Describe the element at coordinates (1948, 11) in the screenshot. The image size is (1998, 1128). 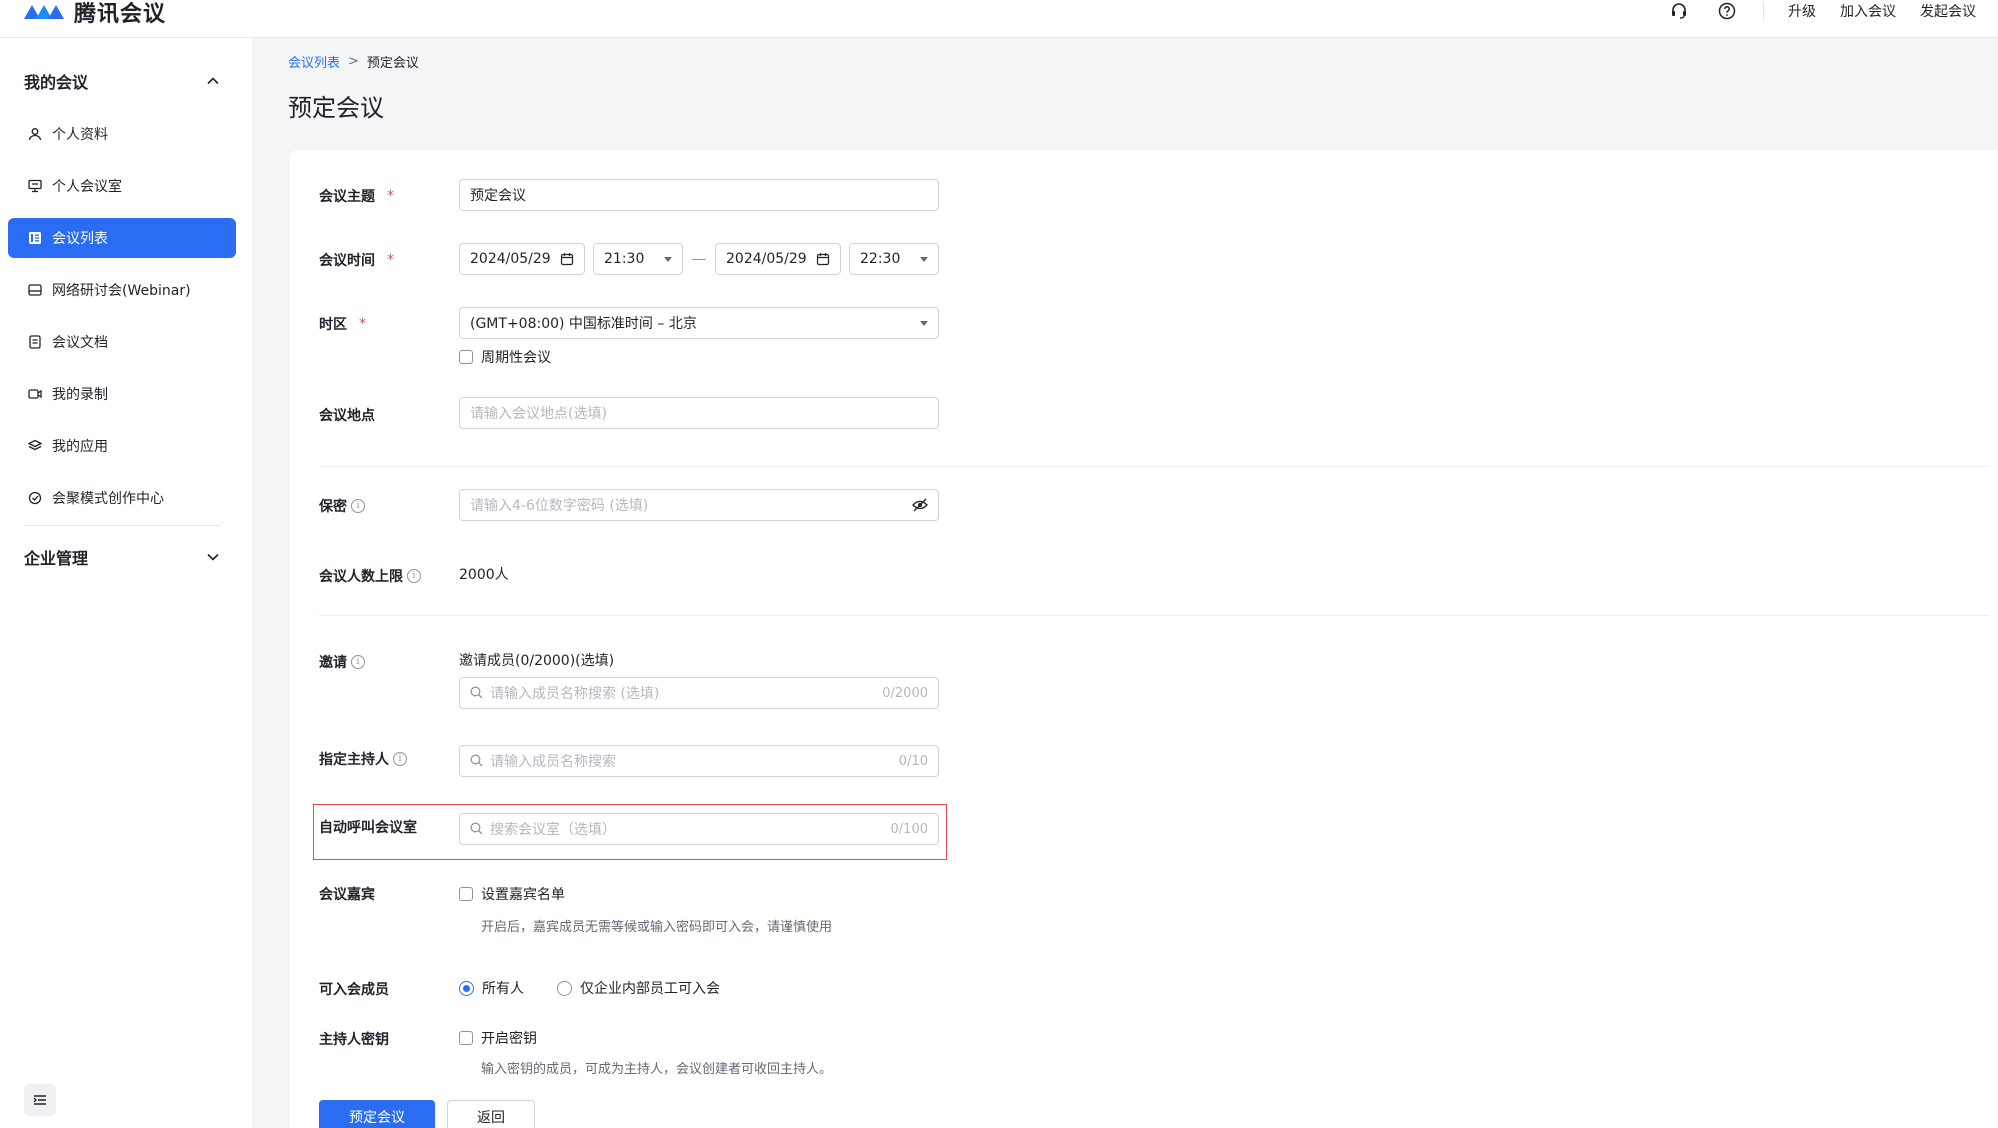
I see `start-meeting-link: 发起会议` at that location.